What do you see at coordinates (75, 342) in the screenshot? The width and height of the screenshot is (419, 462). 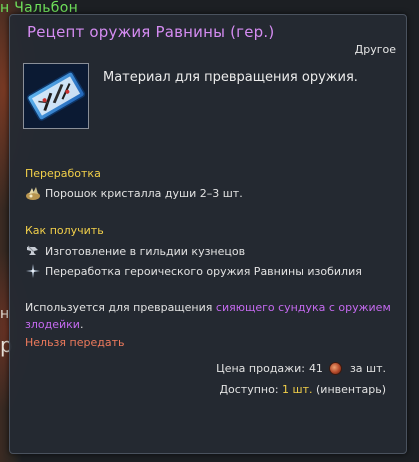 I see `trade-restriction: Нельзя передать` at bounding box center [75, 342].